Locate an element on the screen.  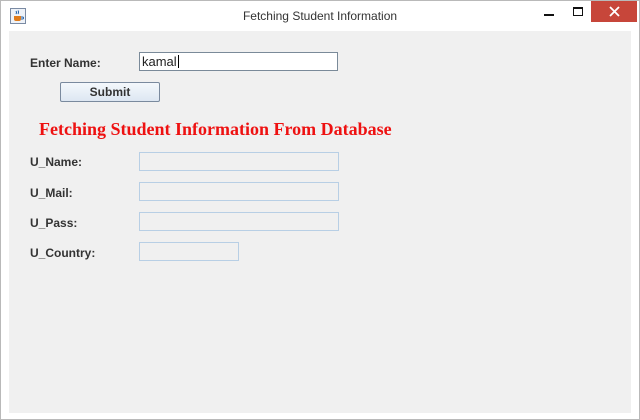
enter-name-label: Enter Name: is located at coordinates (65, 63).